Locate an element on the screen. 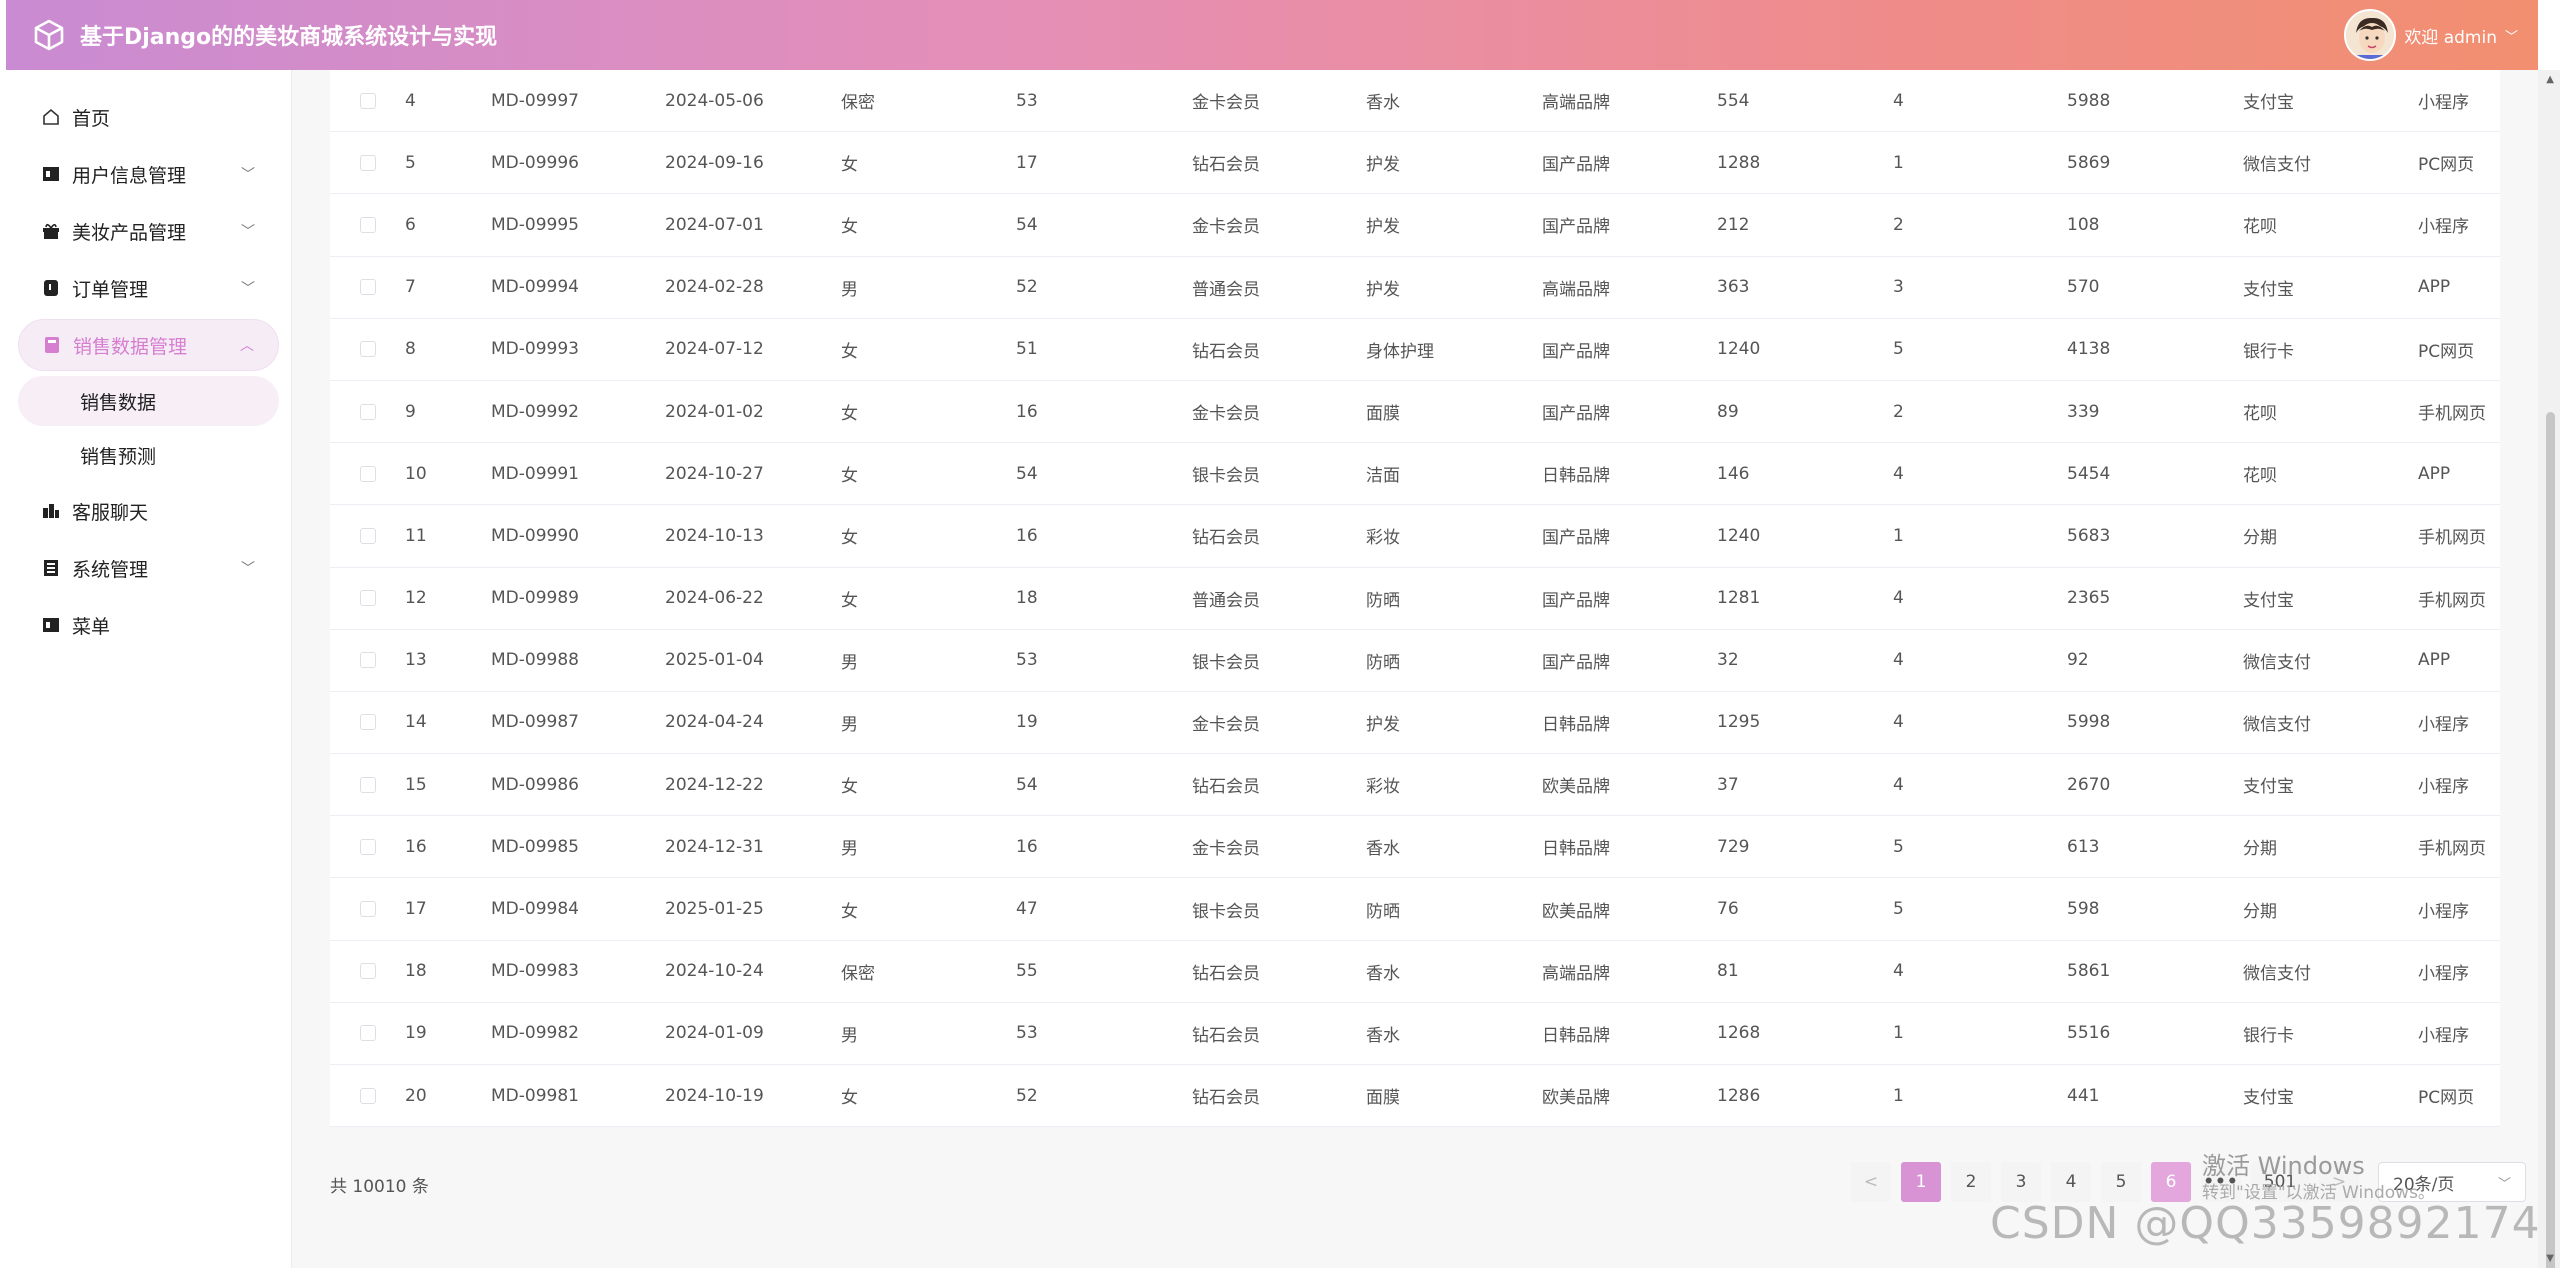  sidebar-item-system-management: 系统管理 ﹀ is located at coordinates (148, 568).